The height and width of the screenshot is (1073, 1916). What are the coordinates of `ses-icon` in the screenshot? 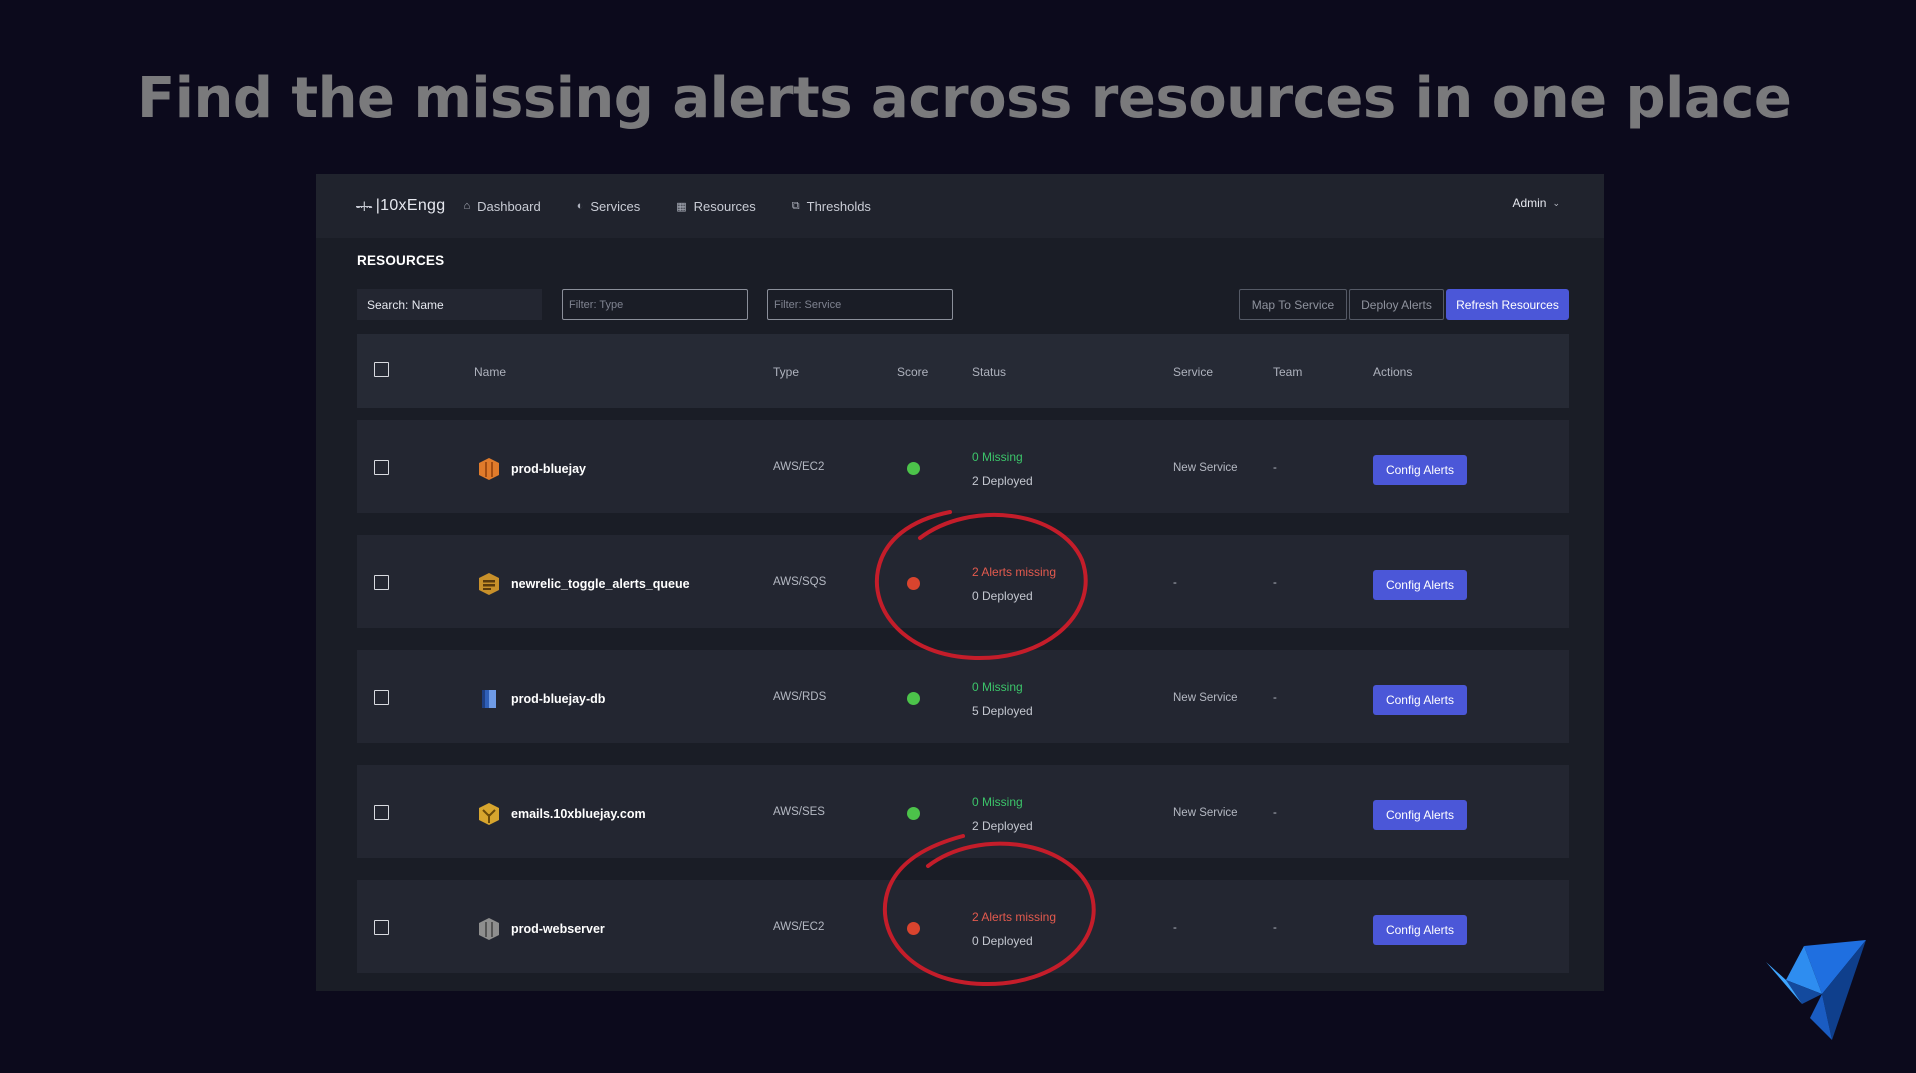 It's located at (489, 814).